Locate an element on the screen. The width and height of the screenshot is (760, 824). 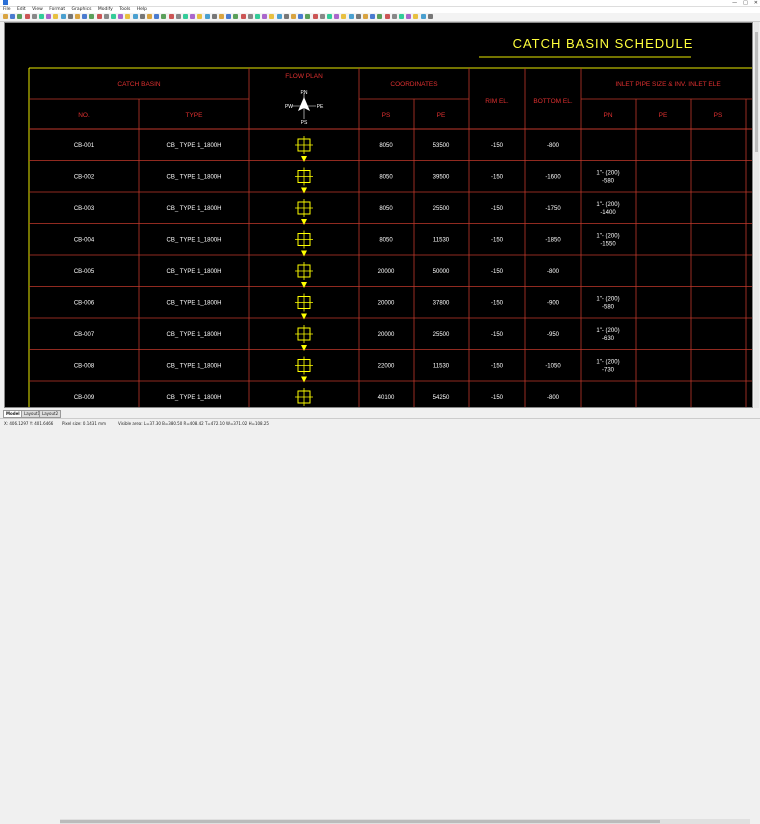
vertical-scrollbar is located at coordinates (756, 215).